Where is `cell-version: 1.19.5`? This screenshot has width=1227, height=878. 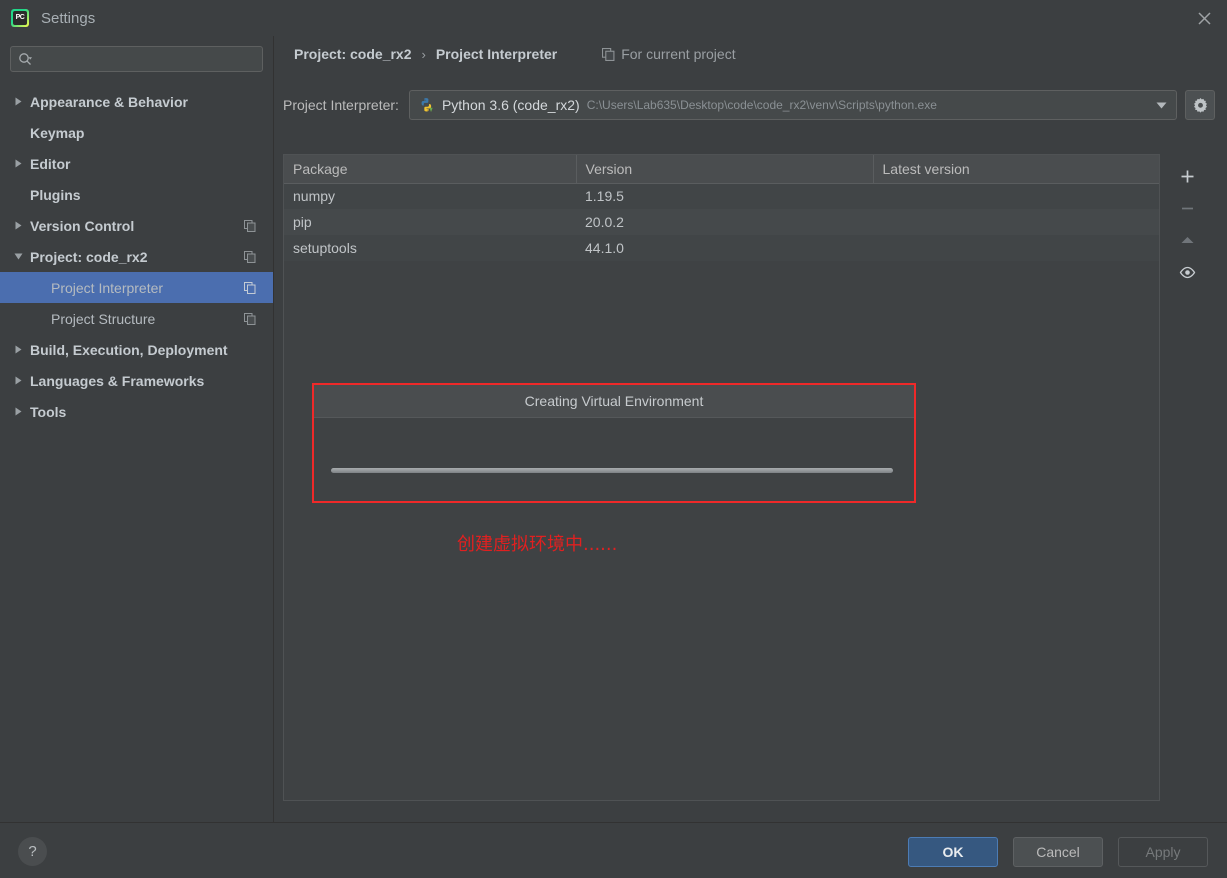
cell-version: 1.19.5 is located at coordinates (724, 196).